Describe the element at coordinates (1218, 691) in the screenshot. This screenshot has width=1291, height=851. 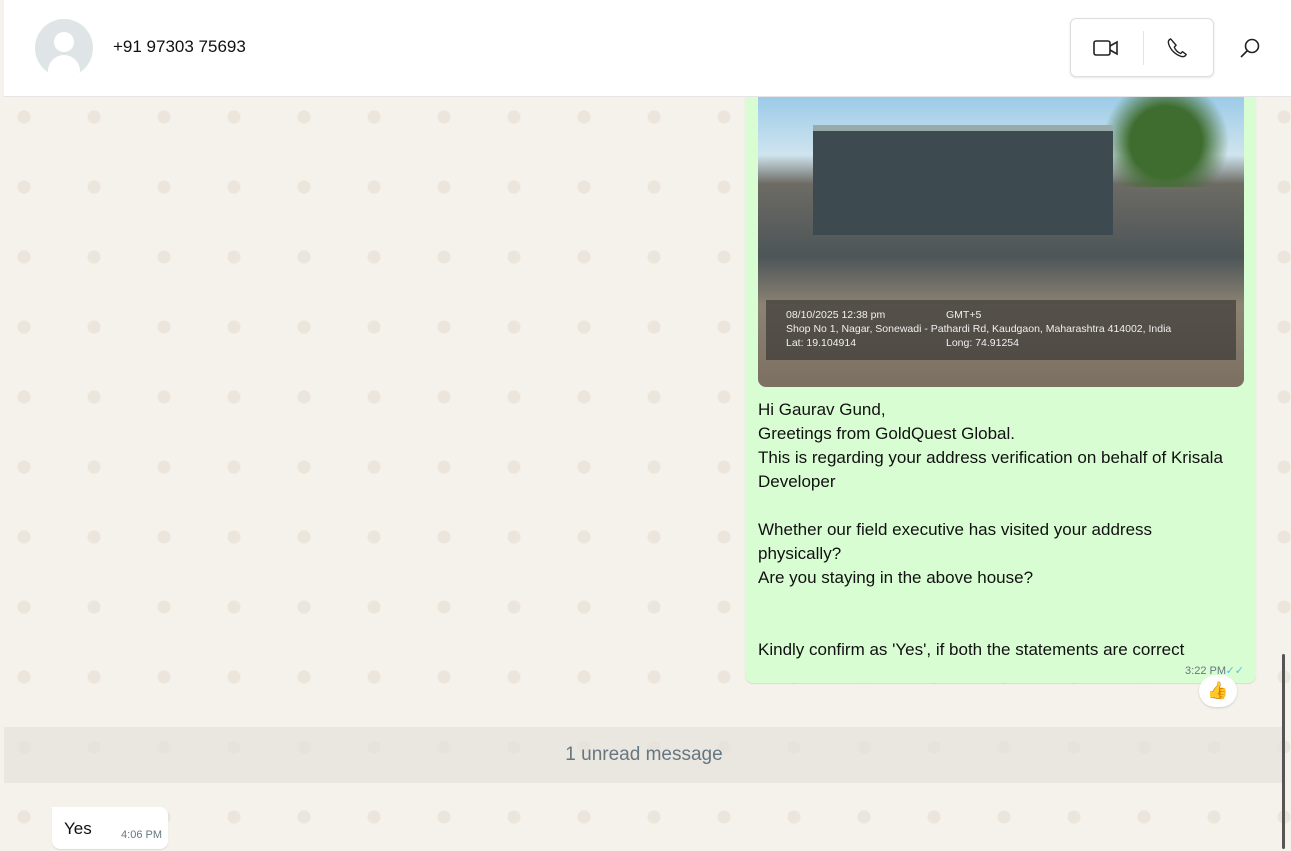
I see `reaction-thumbs-up: 👍` at that location.